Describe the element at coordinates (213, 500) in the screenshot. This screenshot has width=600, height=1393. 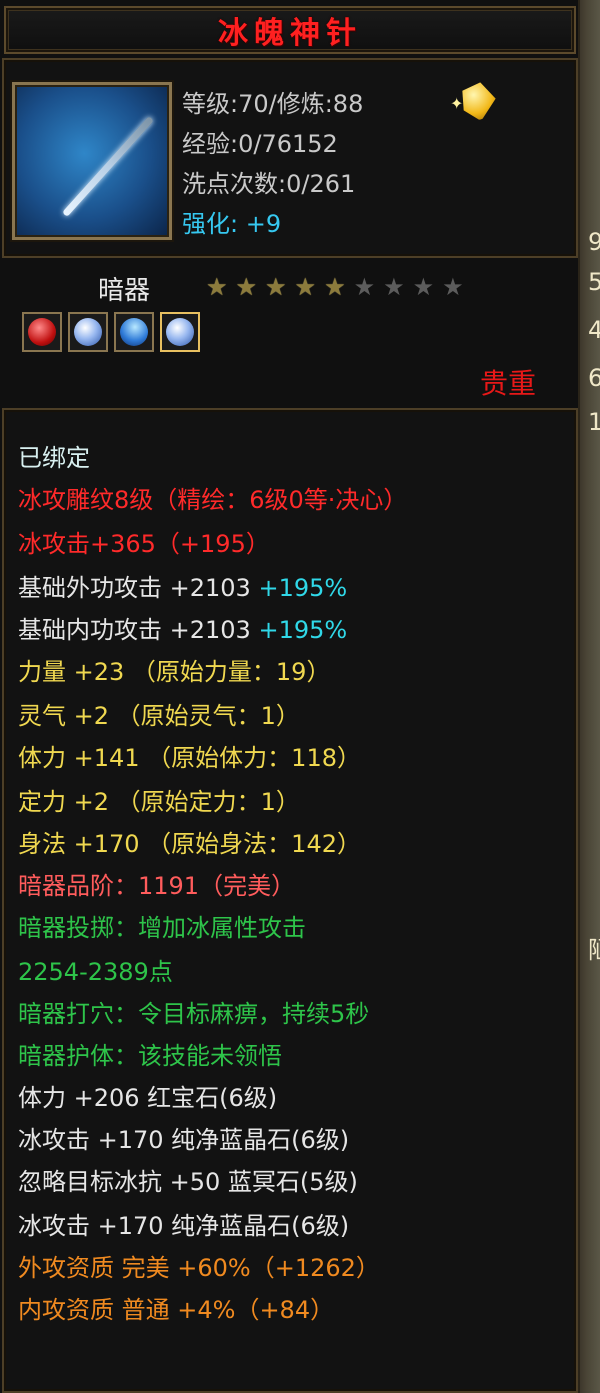
I see `engrave-line: 冰攻雕纹8级（精绘：6级0等·决心）` at that location.